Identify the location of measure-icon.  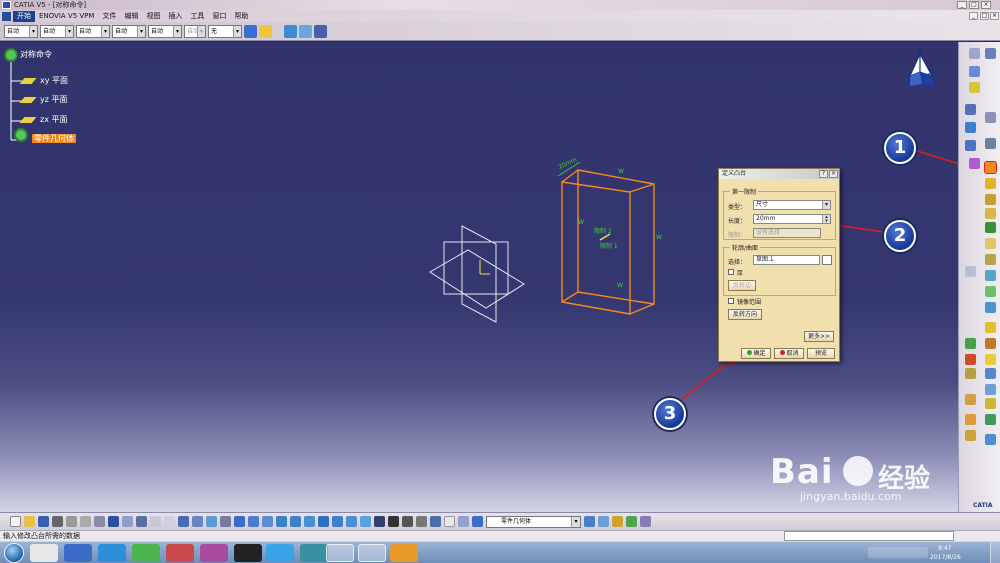
(974, 163).